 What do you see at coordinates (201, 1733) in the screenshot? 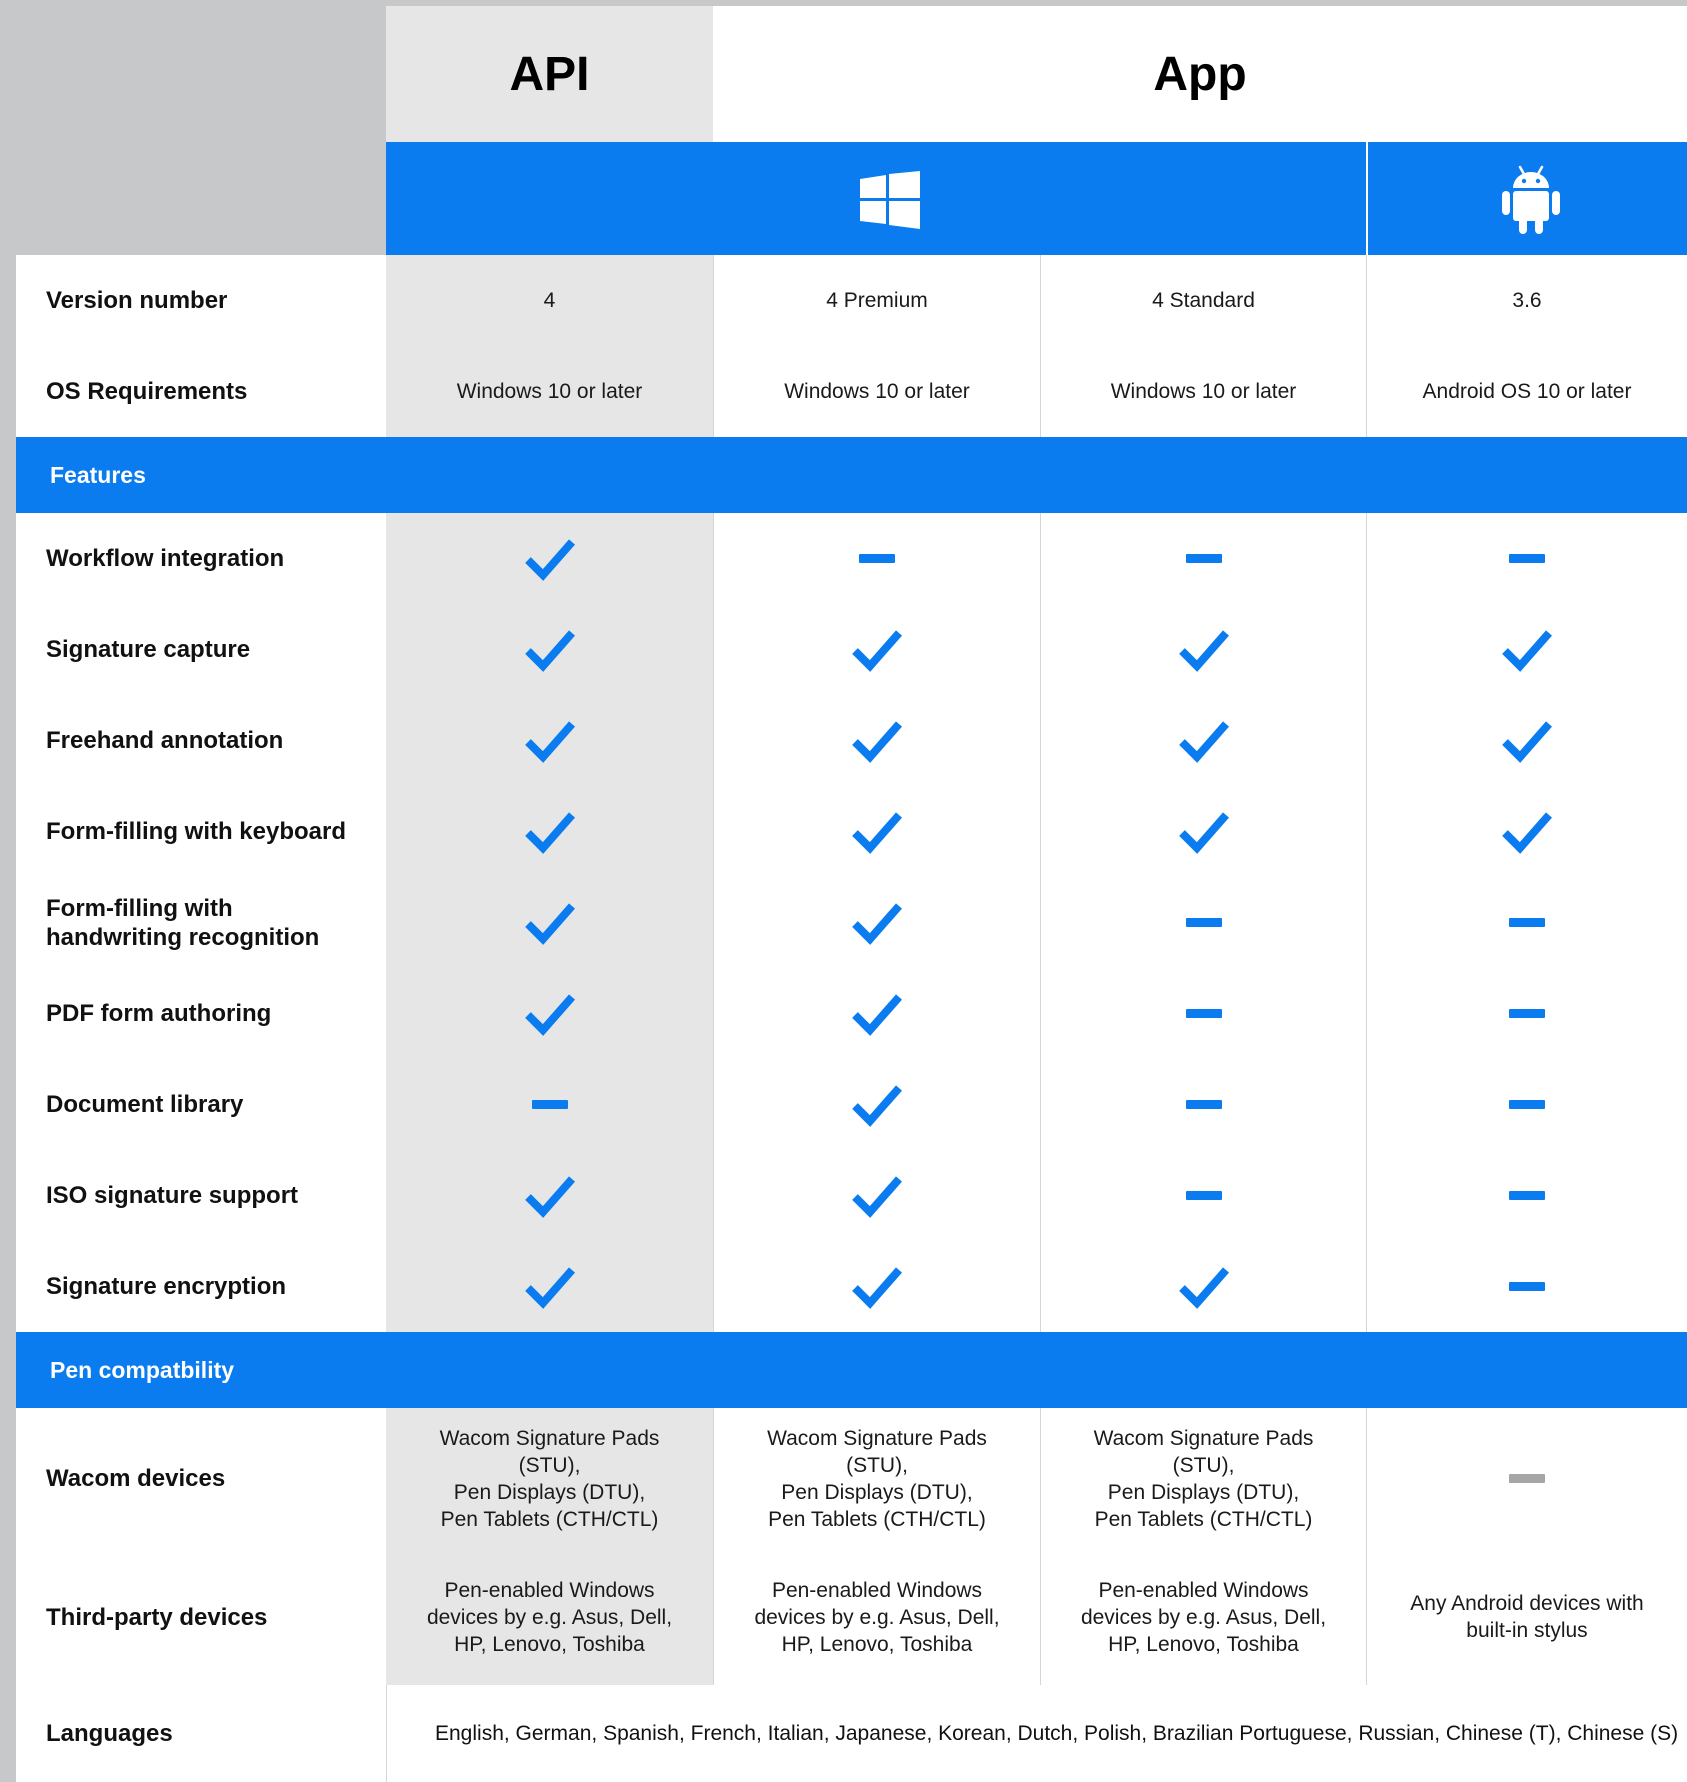
I see `row-label: Languages` at bounding box center [201, 1733].